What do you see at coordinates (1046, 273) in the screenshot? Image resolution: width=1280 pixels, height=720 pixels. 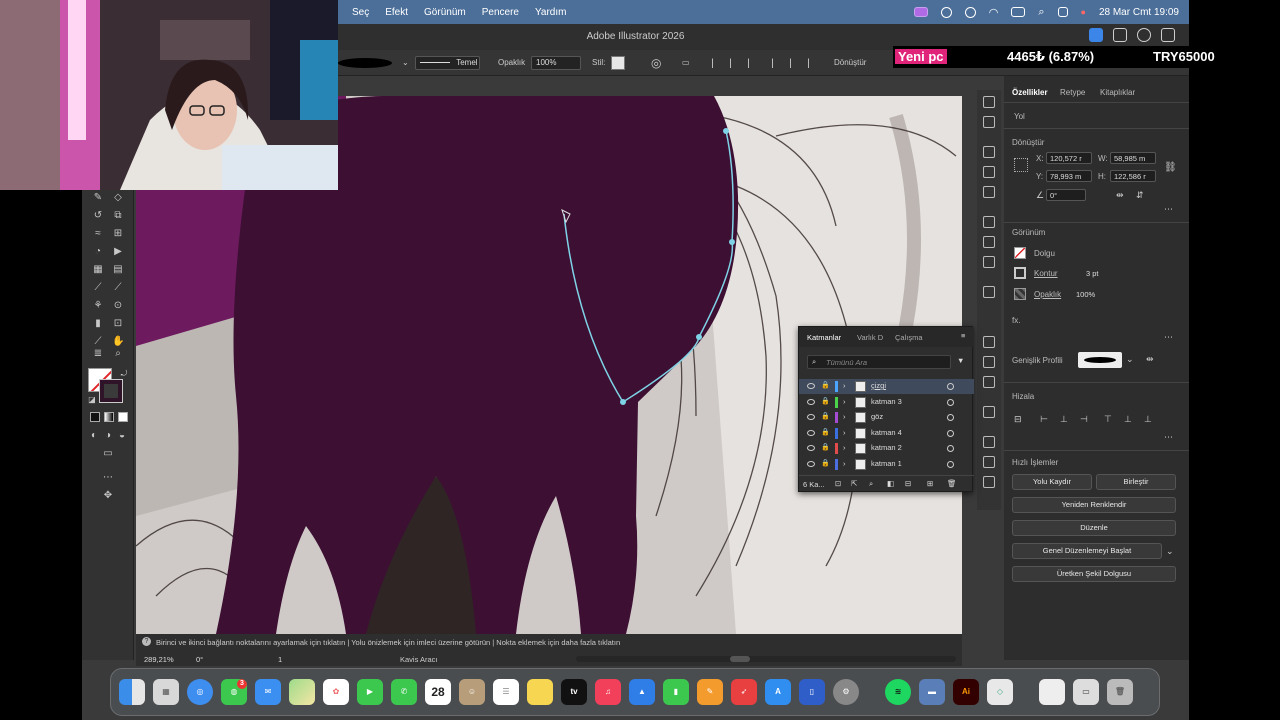 I see `stroke-label: Kontur` at bounding box center [1046, 273].